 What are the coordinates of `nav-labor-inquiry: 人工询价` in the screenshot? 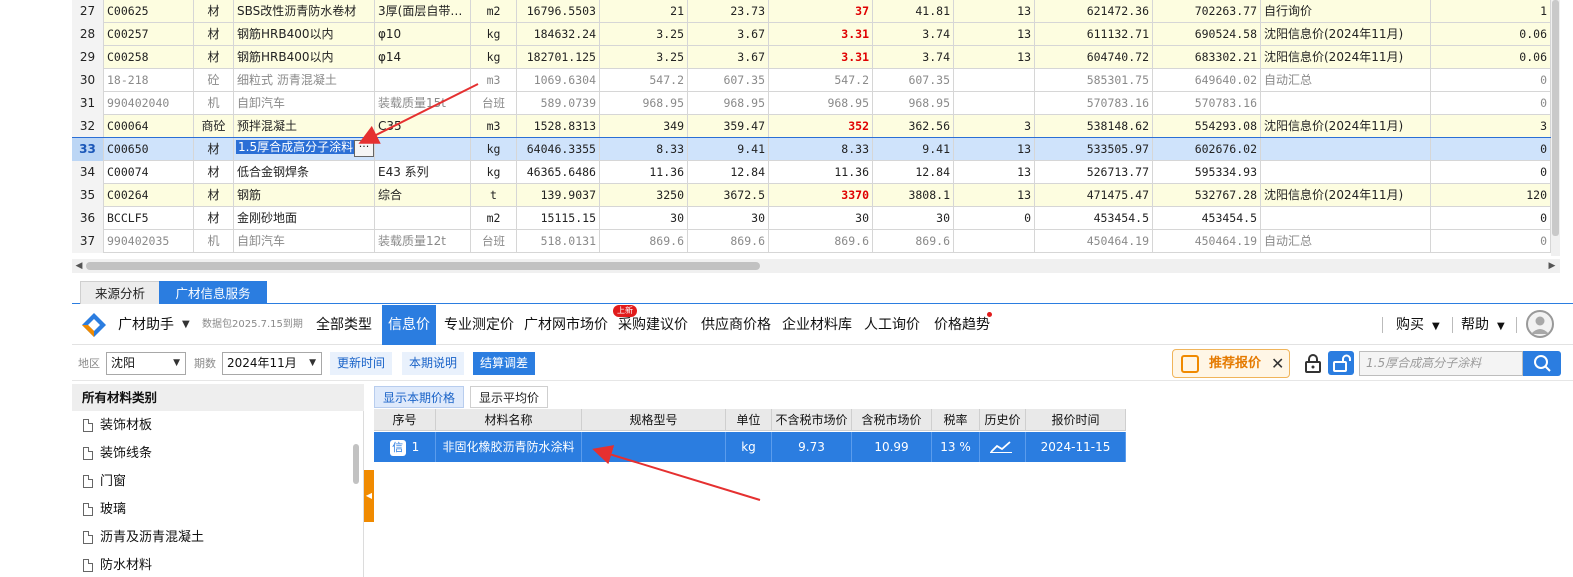 It's located at (892, 325).